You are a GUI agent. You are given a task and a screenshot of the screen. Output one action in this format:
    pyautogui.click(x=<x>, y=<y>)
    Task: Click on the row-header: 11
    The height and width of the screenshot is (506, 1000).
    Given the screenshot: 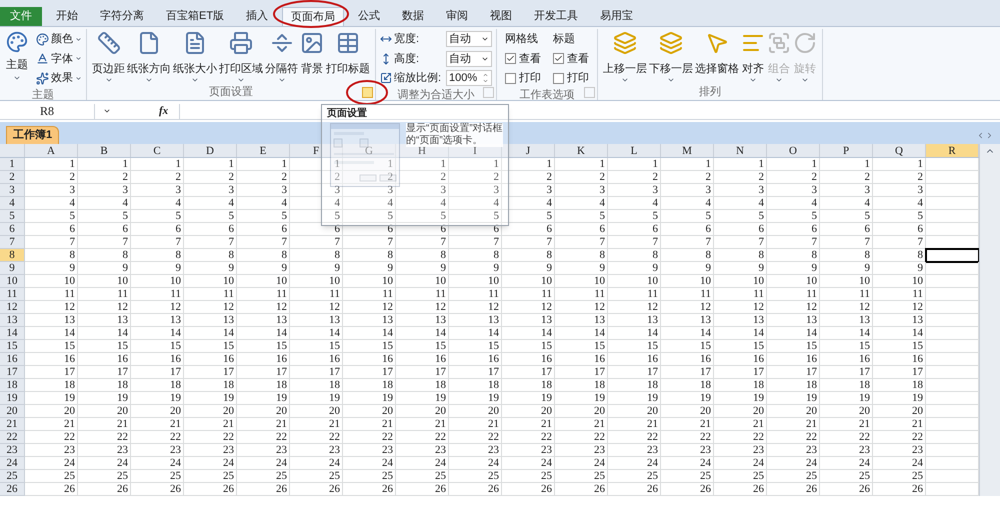 What is the action you would take?
    pyautogui.click(x=12, y=294)
    